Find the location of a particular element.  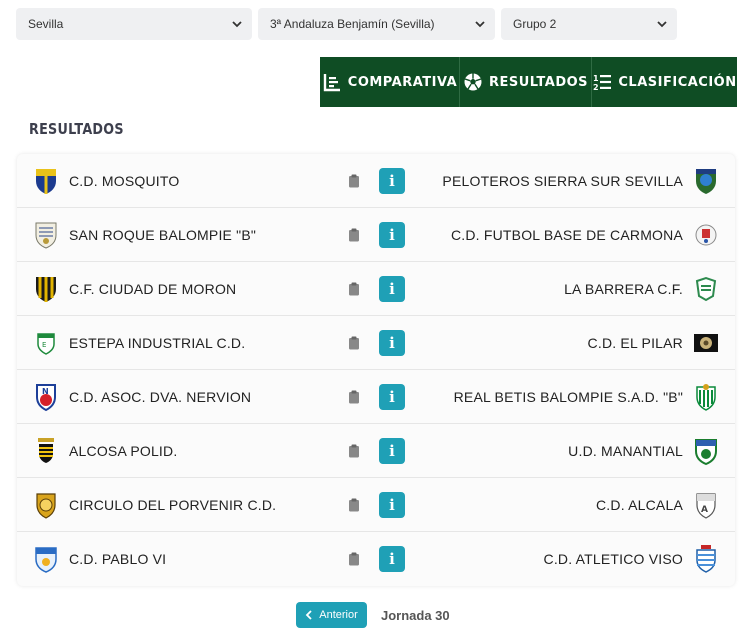

soccer-ball-icon is located at coordinates (473, 82).